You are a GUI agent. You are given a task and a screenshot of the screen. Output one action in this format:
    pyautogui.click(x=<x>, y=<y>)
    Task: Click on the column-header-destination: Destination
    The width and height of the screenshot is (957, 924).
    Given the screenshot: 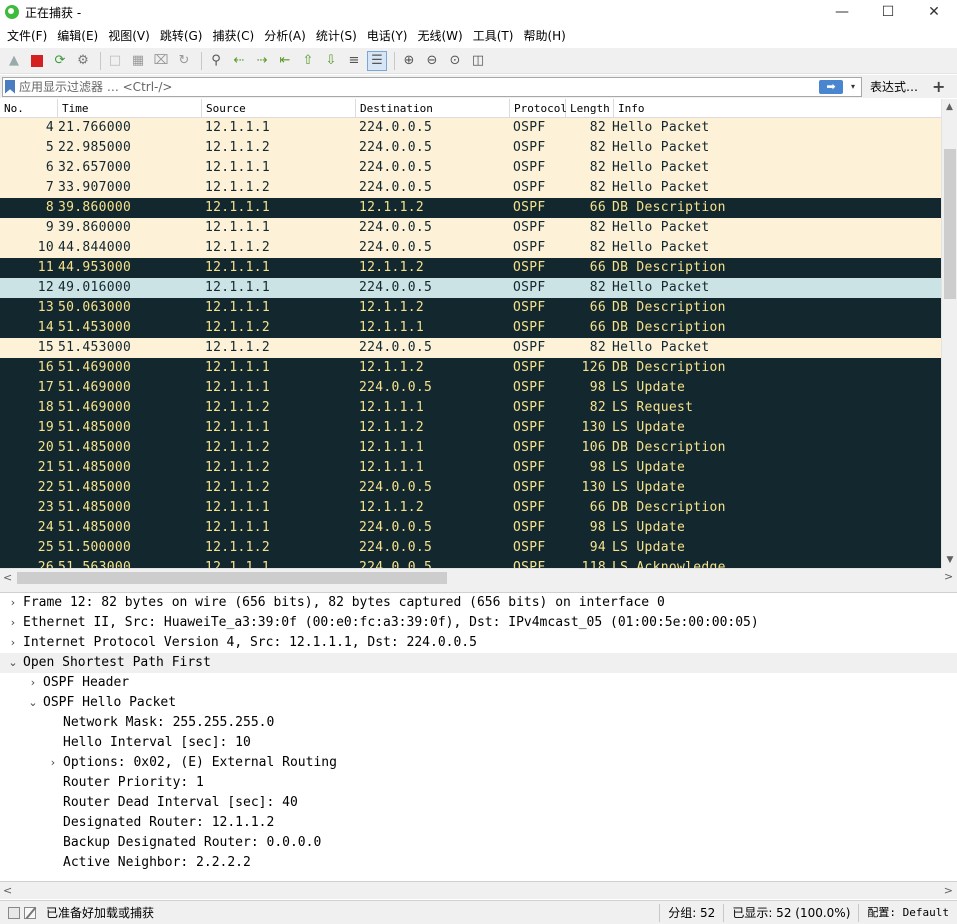 What is the action you would take?
    pyautogui.click(x=433, y=108)
    